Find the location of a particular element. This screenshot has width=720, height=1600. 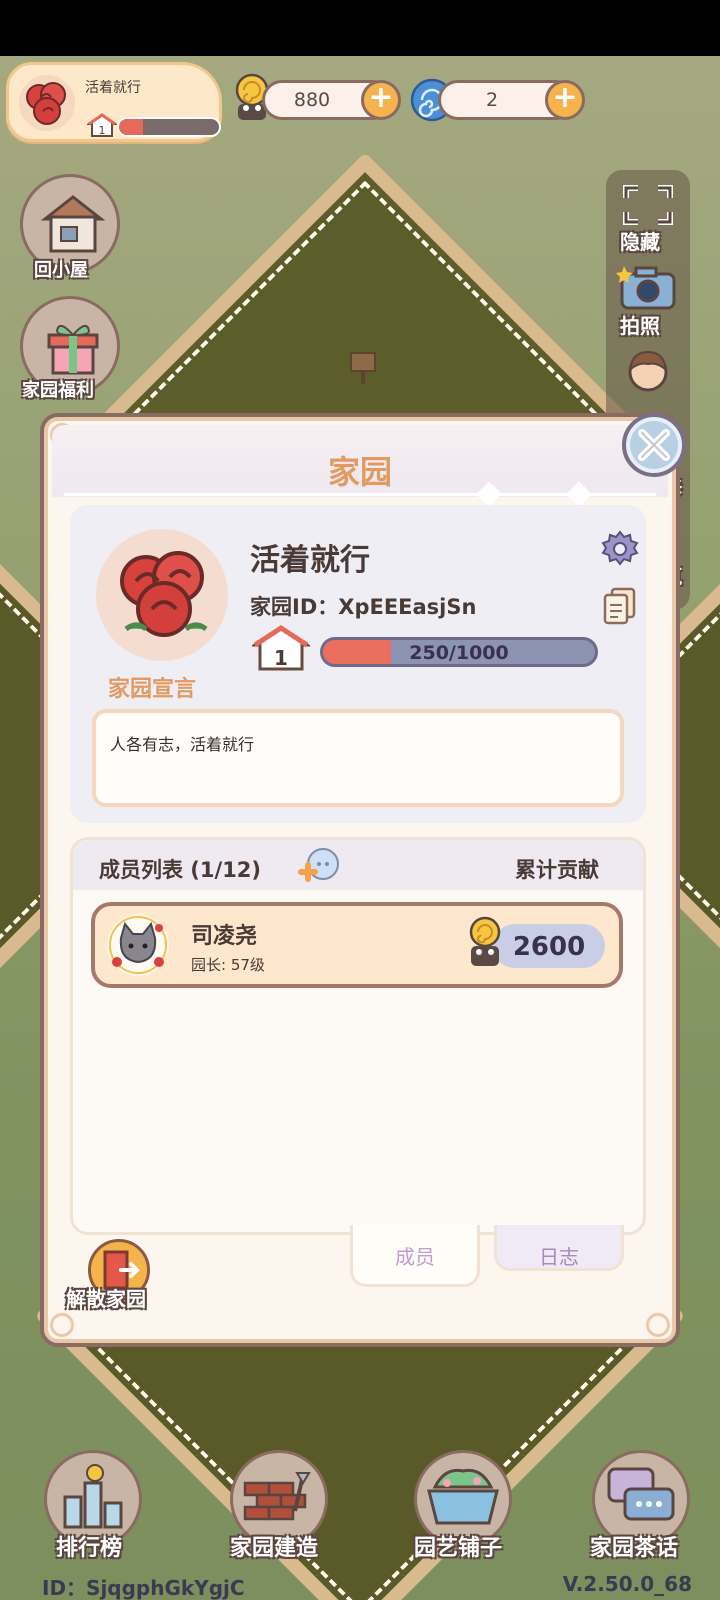

copy-icon is located at coordinates (620, 607).